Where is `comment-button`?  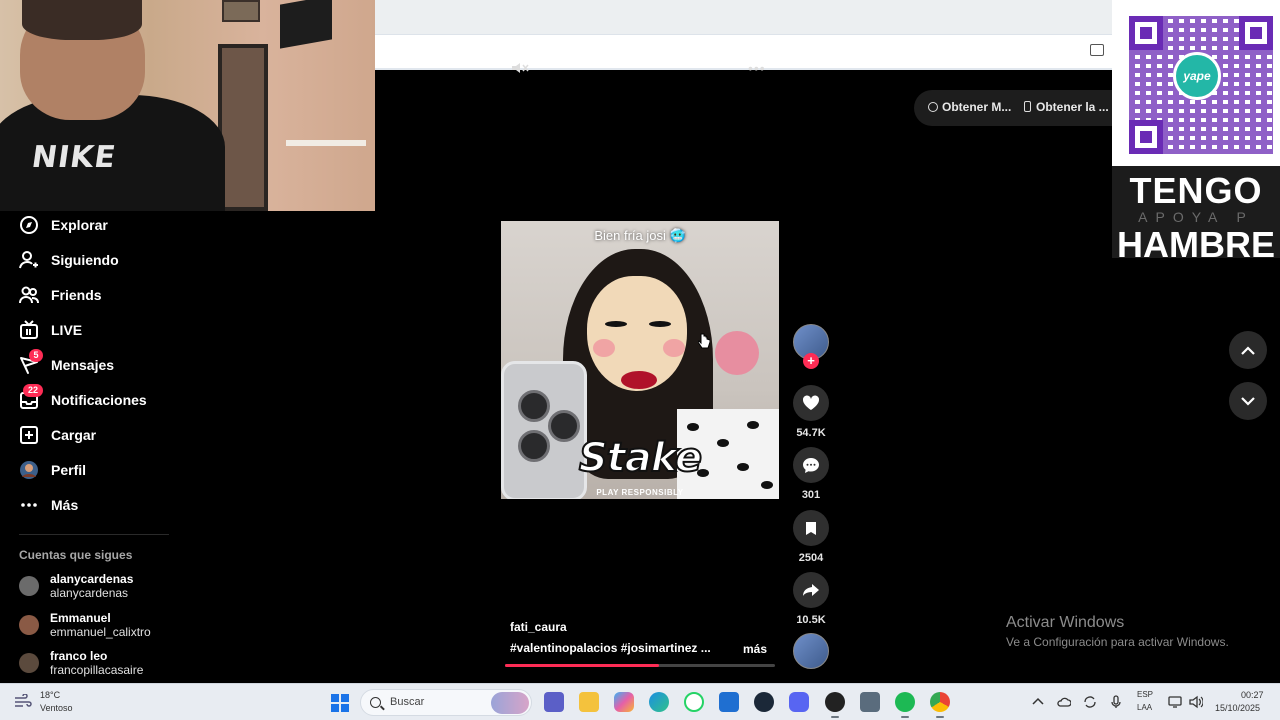 comment-button is located at coordinates (811, 465).